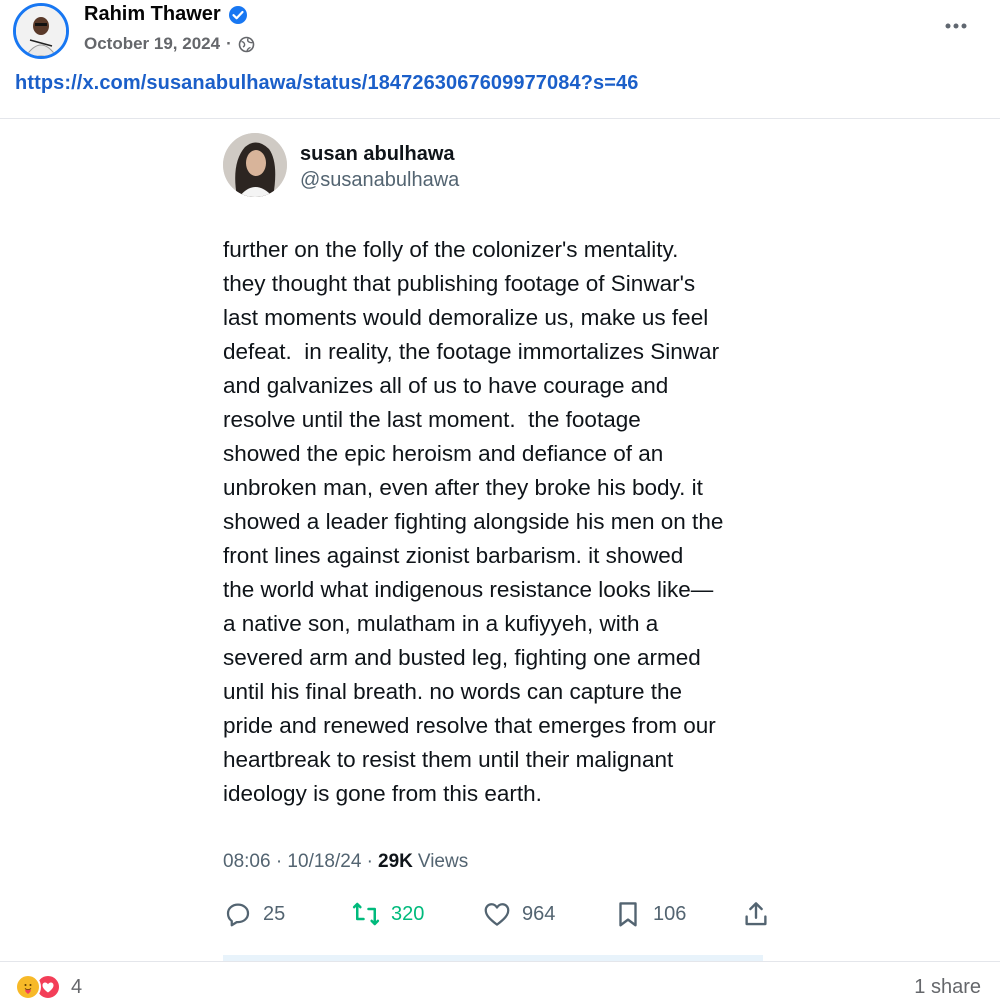  I want to click on author-avatar-image, so click(41, 31).